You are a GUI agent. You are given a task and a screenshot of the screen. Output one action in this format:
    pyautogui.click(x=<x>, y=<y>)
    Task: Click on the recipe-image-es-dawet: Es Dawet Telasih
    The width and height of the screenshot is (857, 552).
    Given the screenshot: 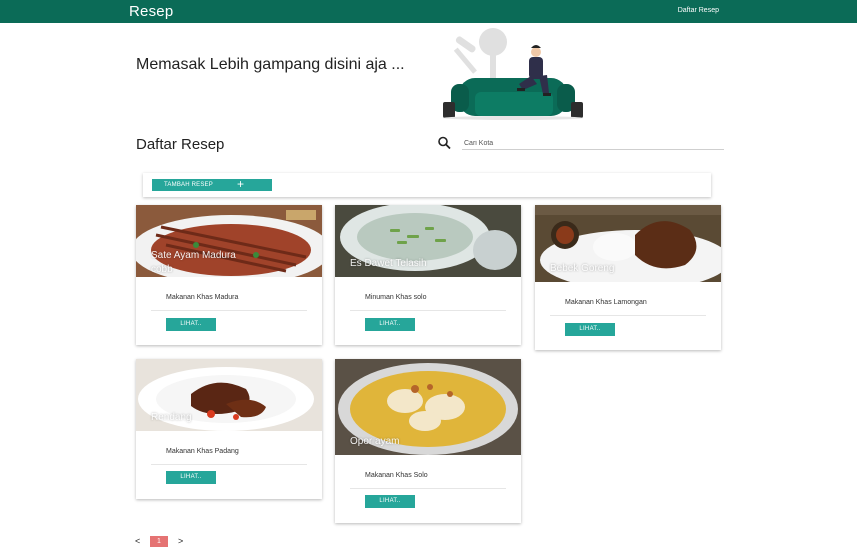 What is the action you would take?
    pyautogui.click(x=428, y=241)
    